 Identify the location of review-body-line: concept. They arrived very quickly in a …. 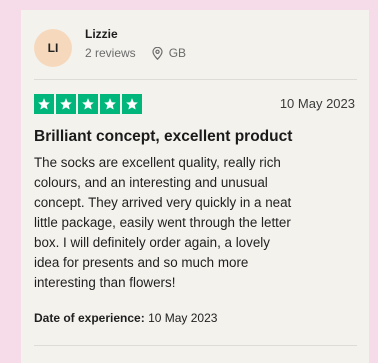
(163, 202).